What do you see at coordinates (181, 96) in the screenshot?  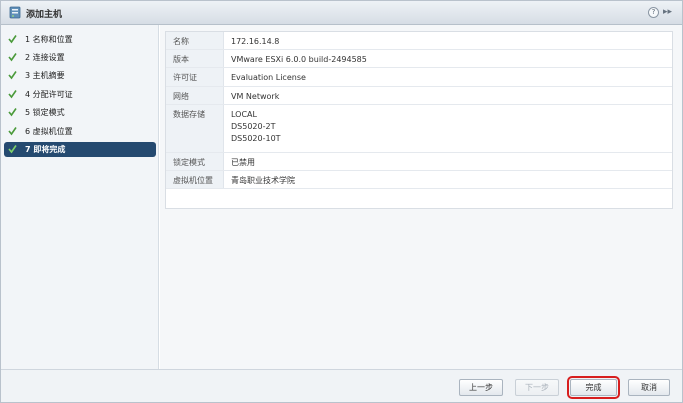 I see `row-key: 网络` at bounding box center [181, 96].